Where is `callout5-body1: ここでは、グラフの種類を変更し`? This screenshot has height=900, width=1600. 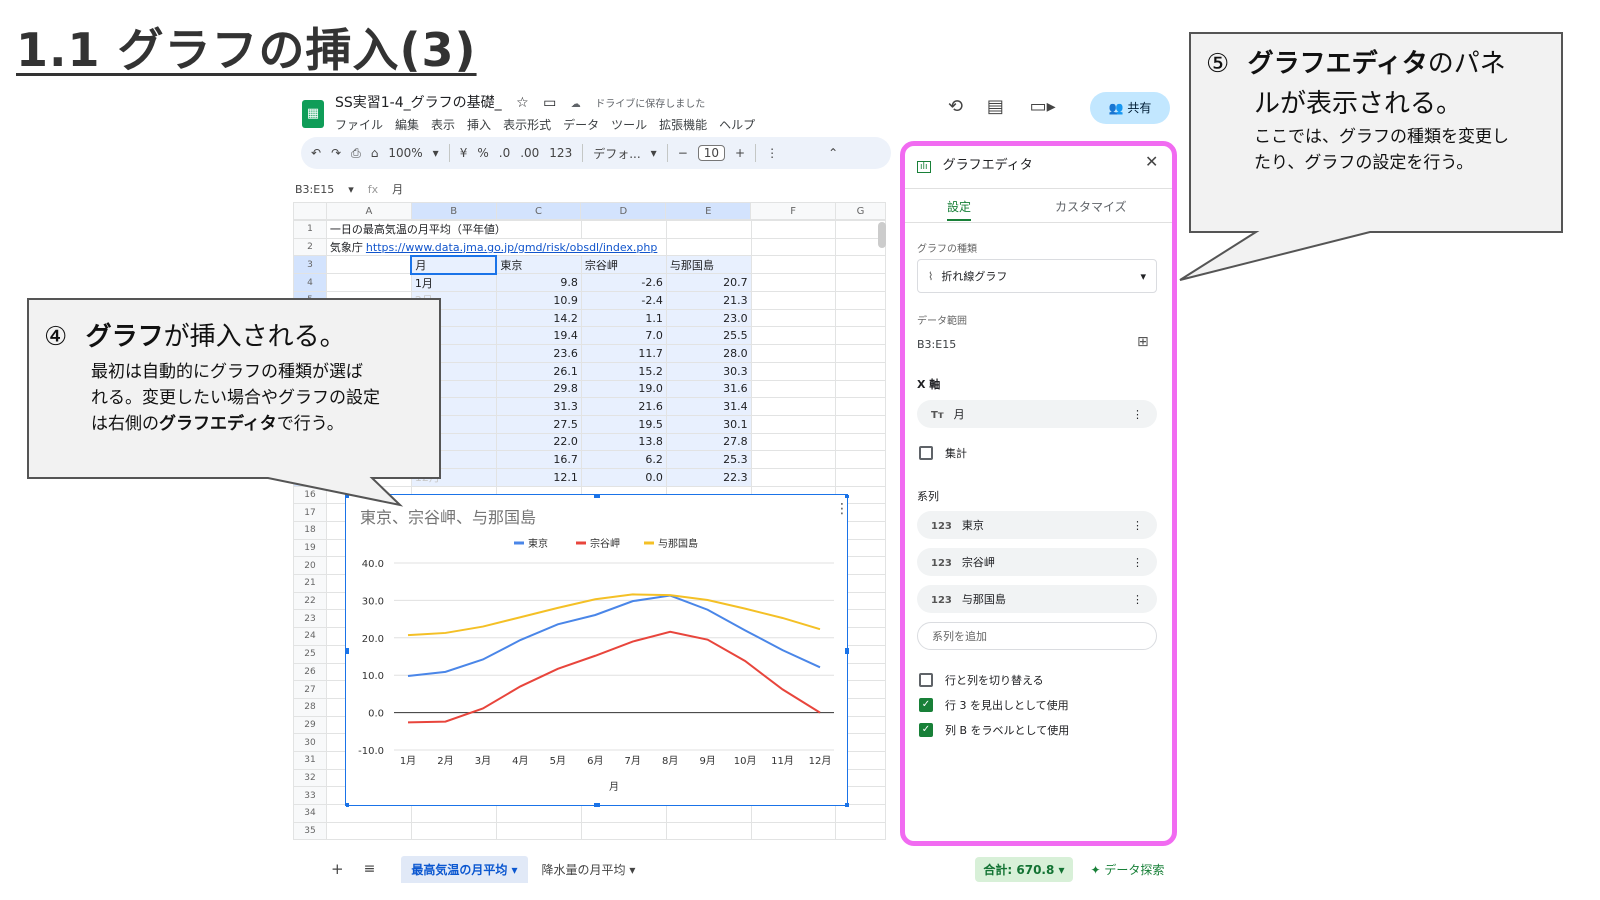 callout5-body1: ここでは、グラフの種類を変更し is located at coordinates (1381, 137).